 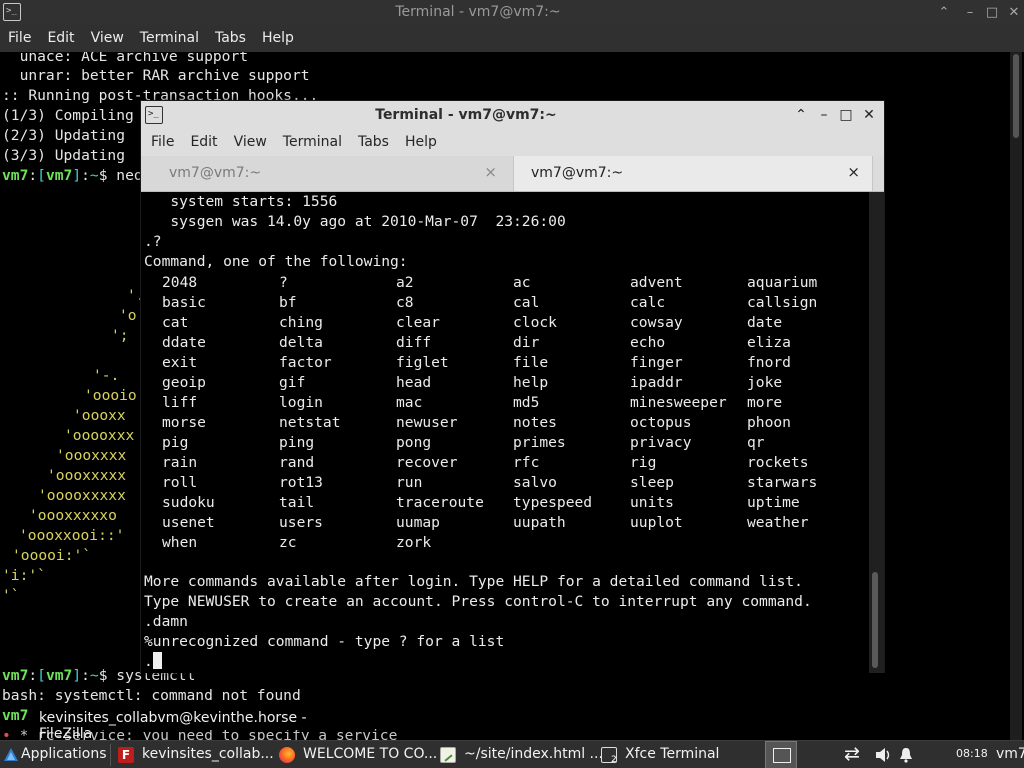 What do you see at coordinates (526, 342) in the screenshot?
I see `command-name: dir` at bounding box center [526, 342].